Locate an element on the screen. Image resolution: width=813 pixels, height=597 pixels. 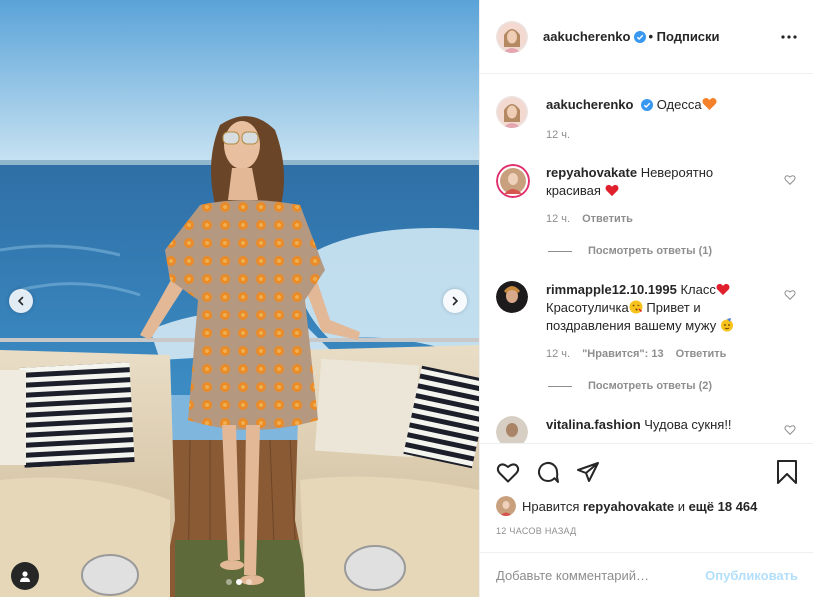
comment-composer: Опубликовать is located at coordinates (646, 574).